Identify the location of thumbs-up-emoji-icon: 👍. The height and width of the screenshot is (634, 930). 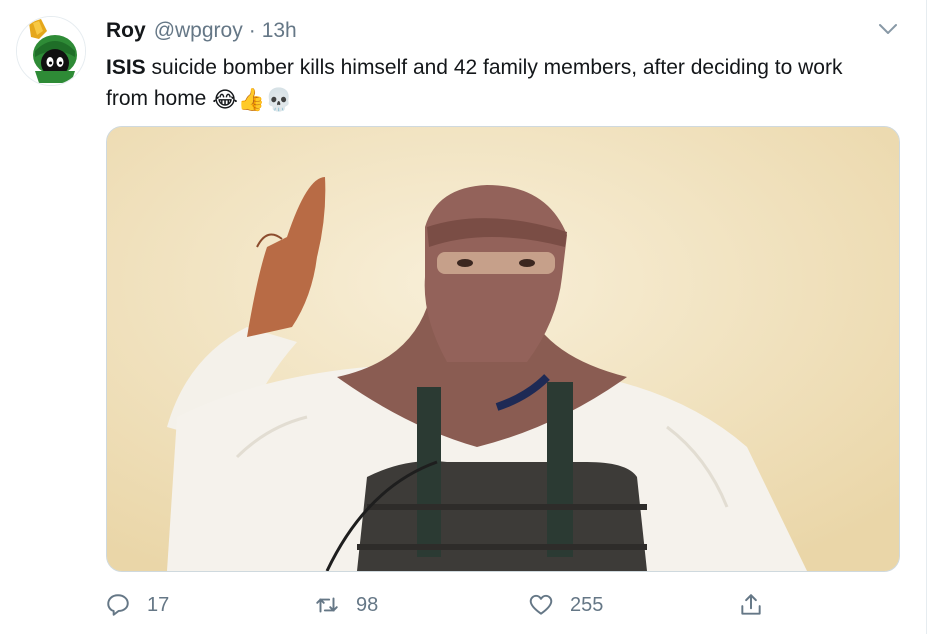
(251, 100).